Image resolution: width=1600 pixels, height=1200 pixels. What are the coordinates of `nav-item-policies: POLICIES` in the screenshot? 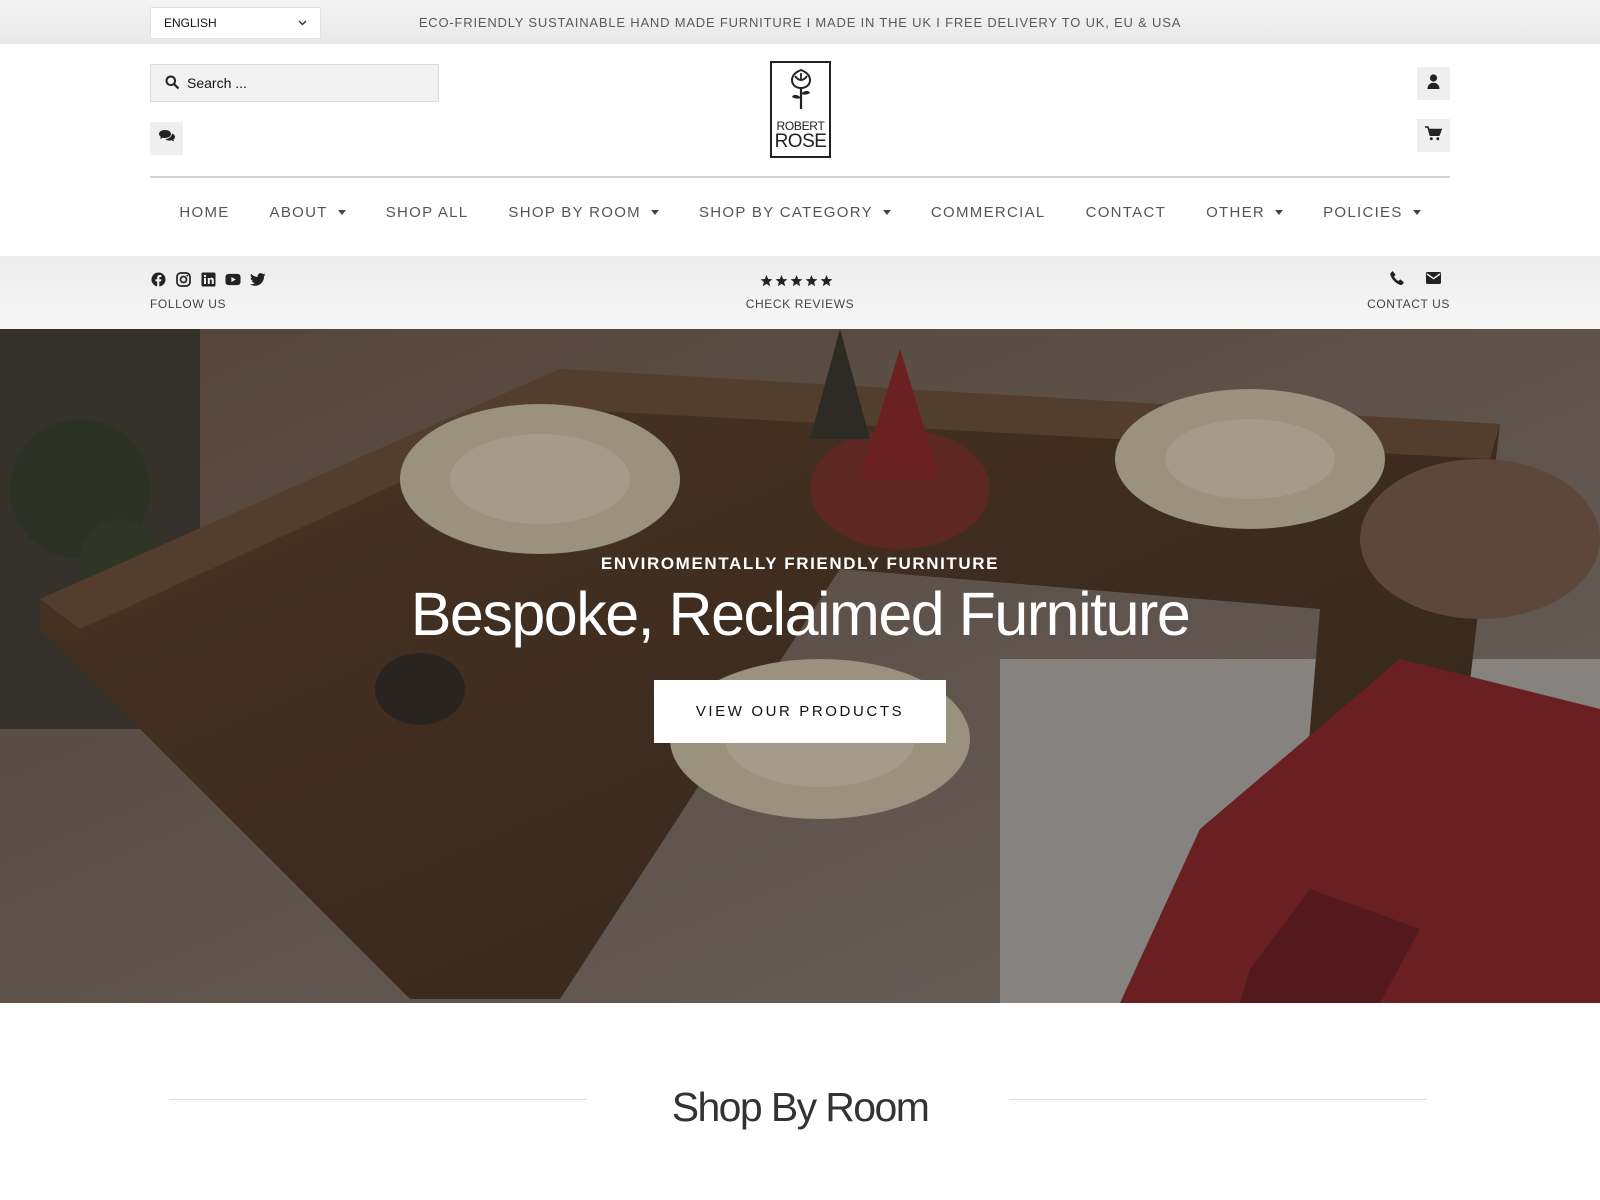 It's located at (1372, 212).